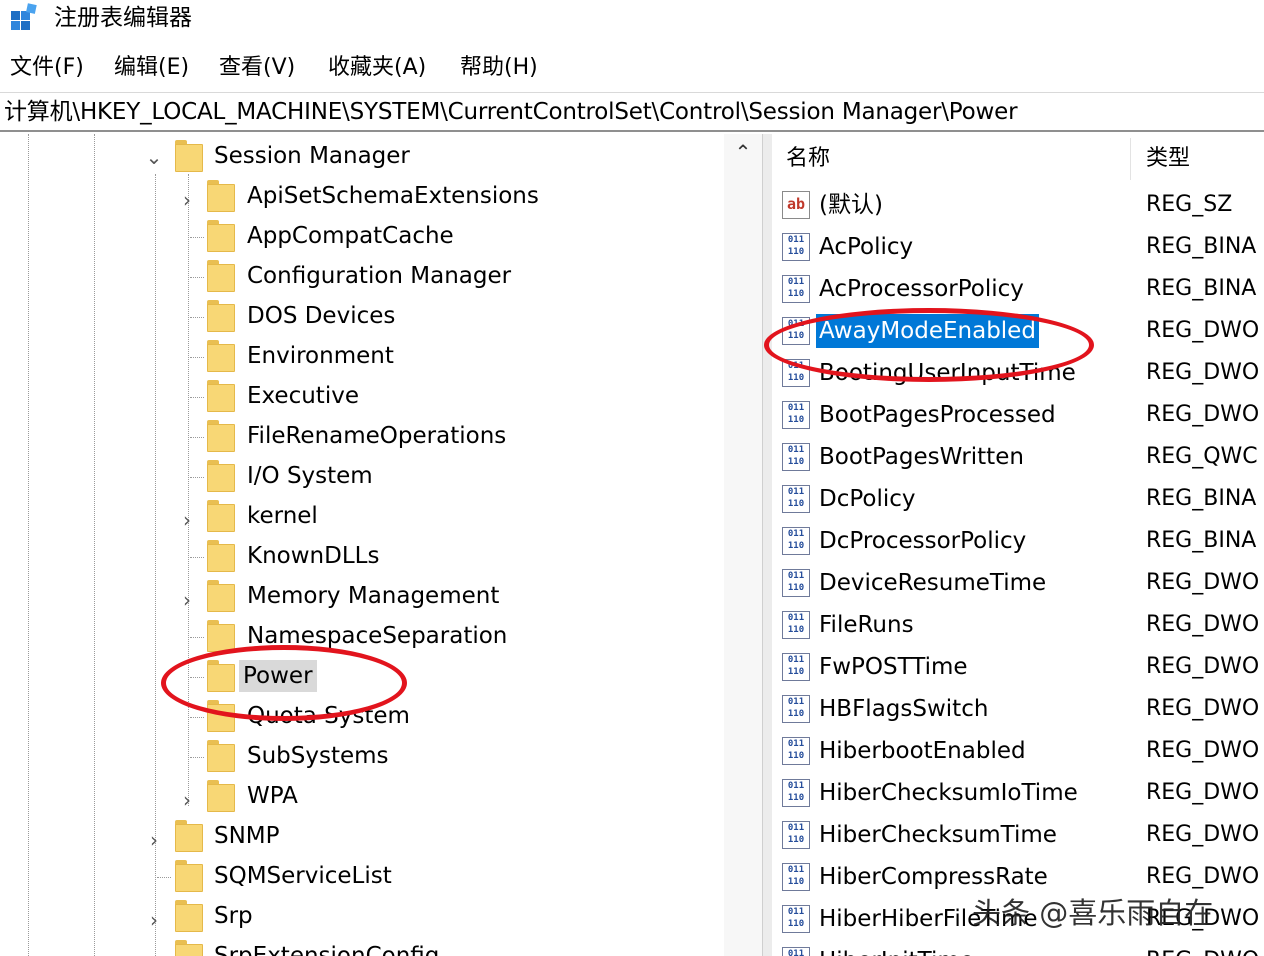 The image size is (1264, 956). What do you see at coordinates (948, 793) in the screenshot?
I see `value-name: HiberChecksumIoTime` at bounding box center [948, 793].